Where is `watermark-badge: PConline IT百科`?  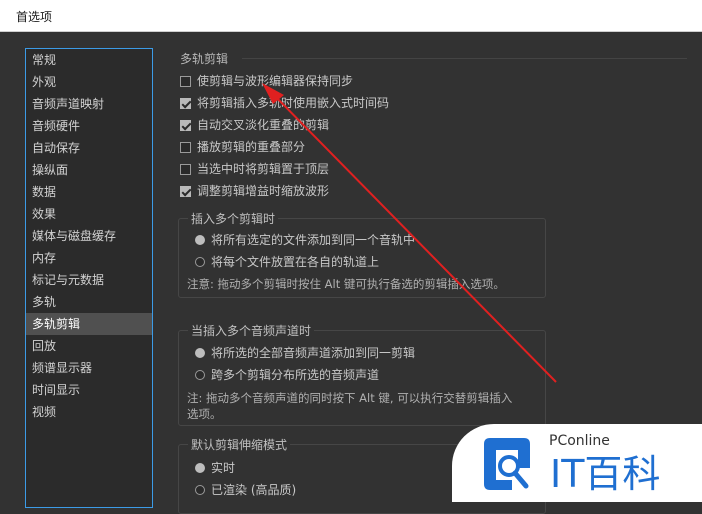 watermark-badge: PConline IT百科 is located at coordinates (577, 463).